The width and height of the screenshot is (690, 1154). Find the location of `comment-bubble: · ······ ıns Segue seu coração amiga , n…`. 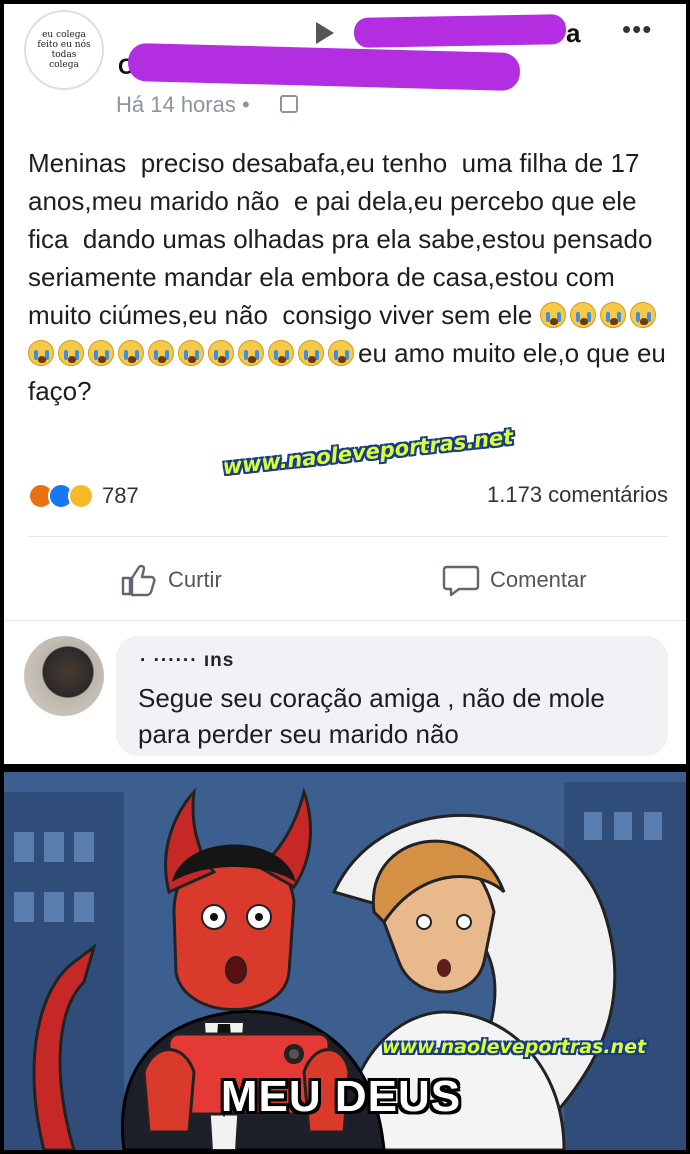

comment-bubble: · ······ ıns Segue seu coração amiga , n… is located at coordinates (392, 696).